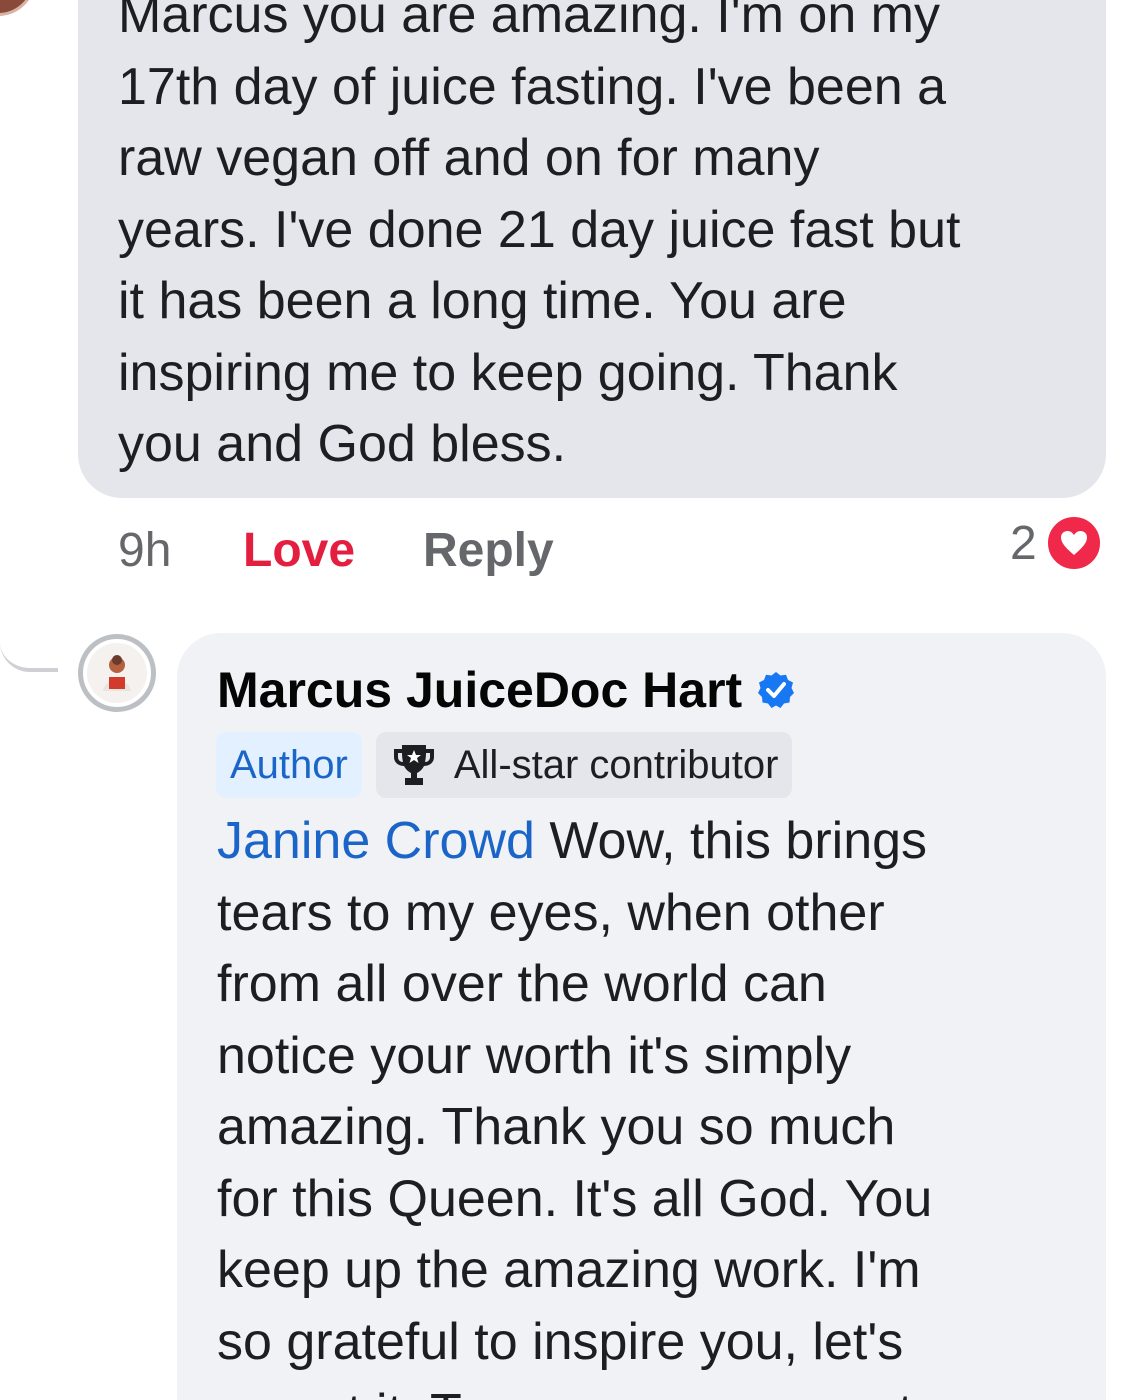 The image size is (1134, 1400). Describe the element at coordinates (289, 765) in the screenshot. I see `author-badge: Author` at that location.